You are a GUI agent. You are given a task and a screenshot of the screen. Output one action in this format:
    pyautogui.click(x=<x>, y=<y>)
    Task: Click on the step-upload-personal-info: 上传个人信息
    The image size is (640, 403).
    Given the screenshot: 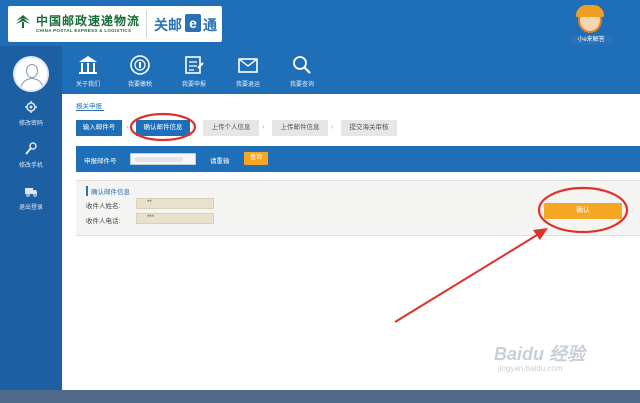 What is the action you would take?
    pyautogui.click(x=231, y=128)
    